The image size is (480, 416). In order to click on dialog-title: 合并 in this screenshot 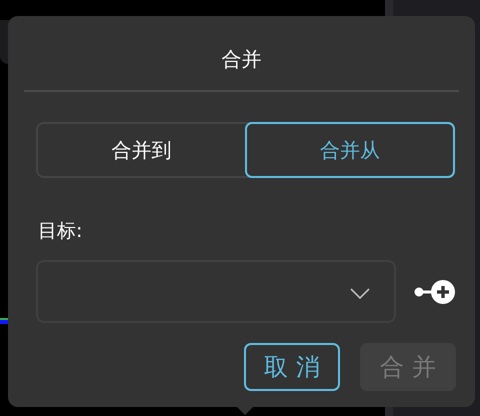, I will do `click(241, 59)`.